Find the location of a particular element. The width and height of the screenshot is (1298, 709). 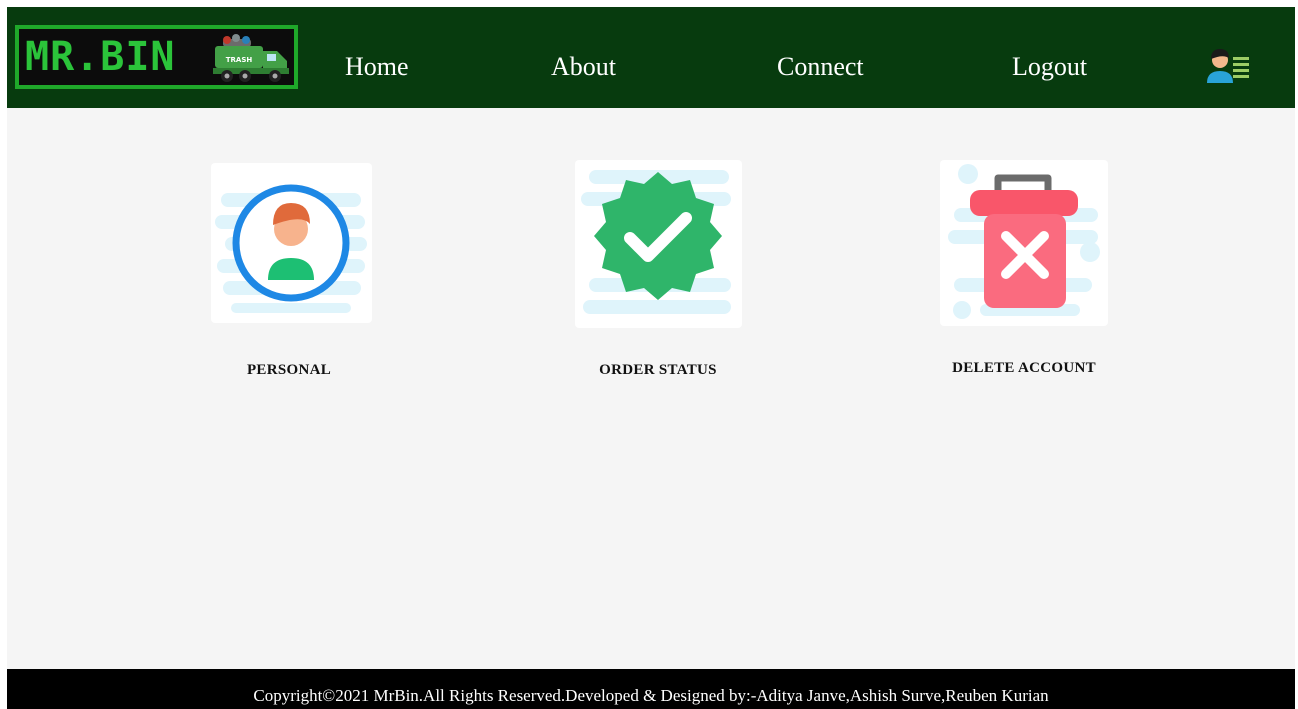

personal-label: PERSONAL is located at coordinates (289, 370).